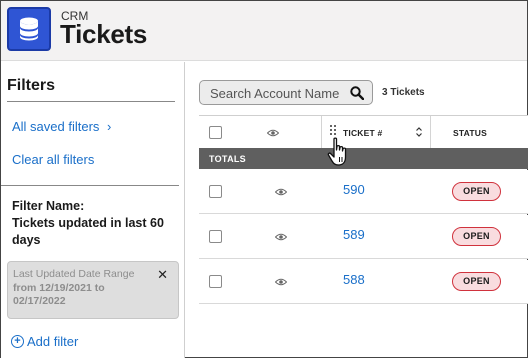 This screenshot has width=528, height=358. Describe the element at coordinates (48, 206) in the screenshot. I see `filter-name-label: Filter Name:` at that location.